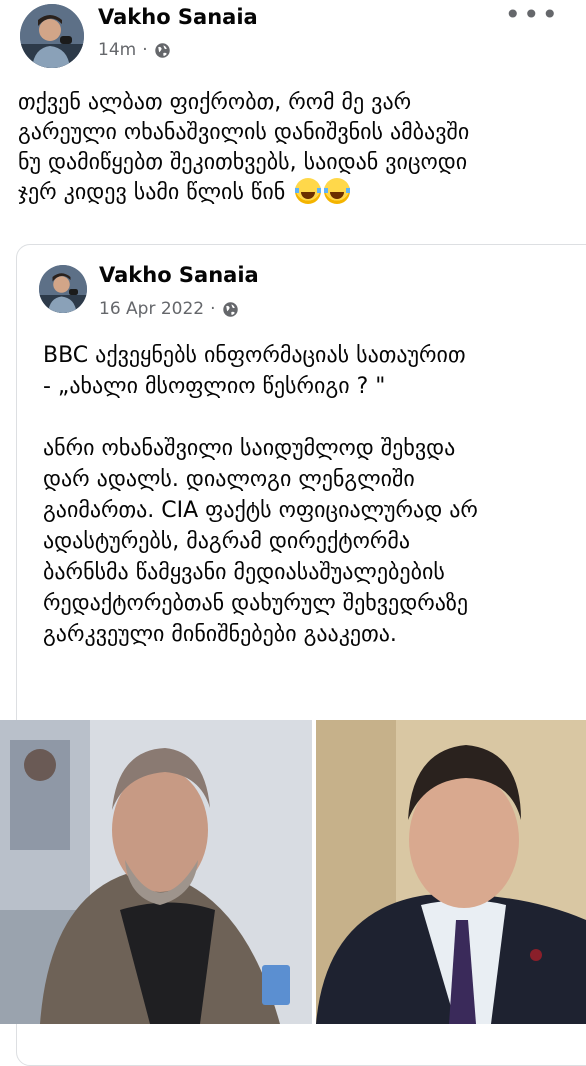  What do you see at coordinates (215, 102) in the screenshot?
I see `post-line: თქვენ ალბათ ფიქრობთ, რომ მე ვარ` at bounding box center [215, 102].